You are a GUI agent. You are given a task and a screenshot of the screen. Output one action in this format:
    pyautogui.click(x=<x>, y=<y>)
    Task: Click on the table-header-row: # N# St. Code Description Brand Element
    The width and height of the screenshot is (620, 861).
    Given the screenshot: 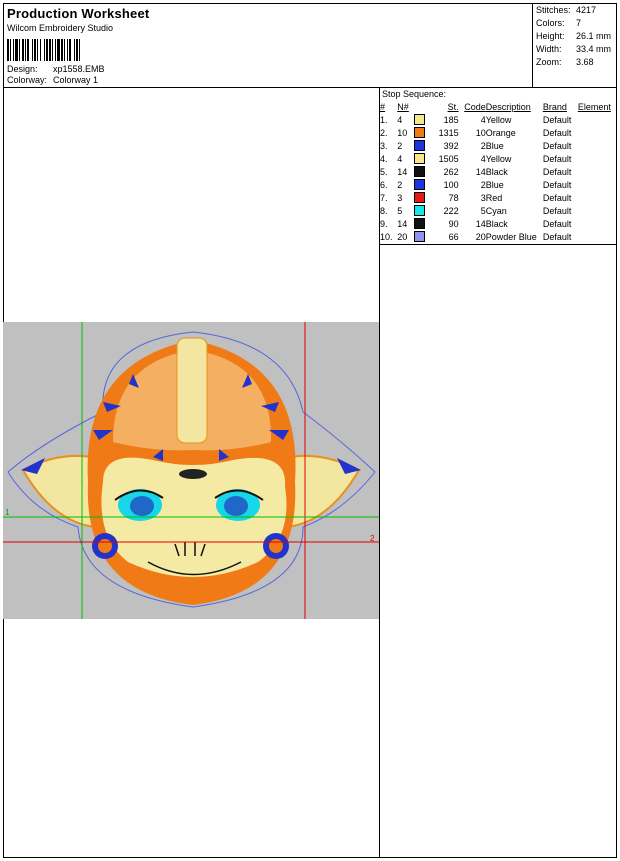 What is the action you would take?
    pyautogui.click(x=498, y=107)
    